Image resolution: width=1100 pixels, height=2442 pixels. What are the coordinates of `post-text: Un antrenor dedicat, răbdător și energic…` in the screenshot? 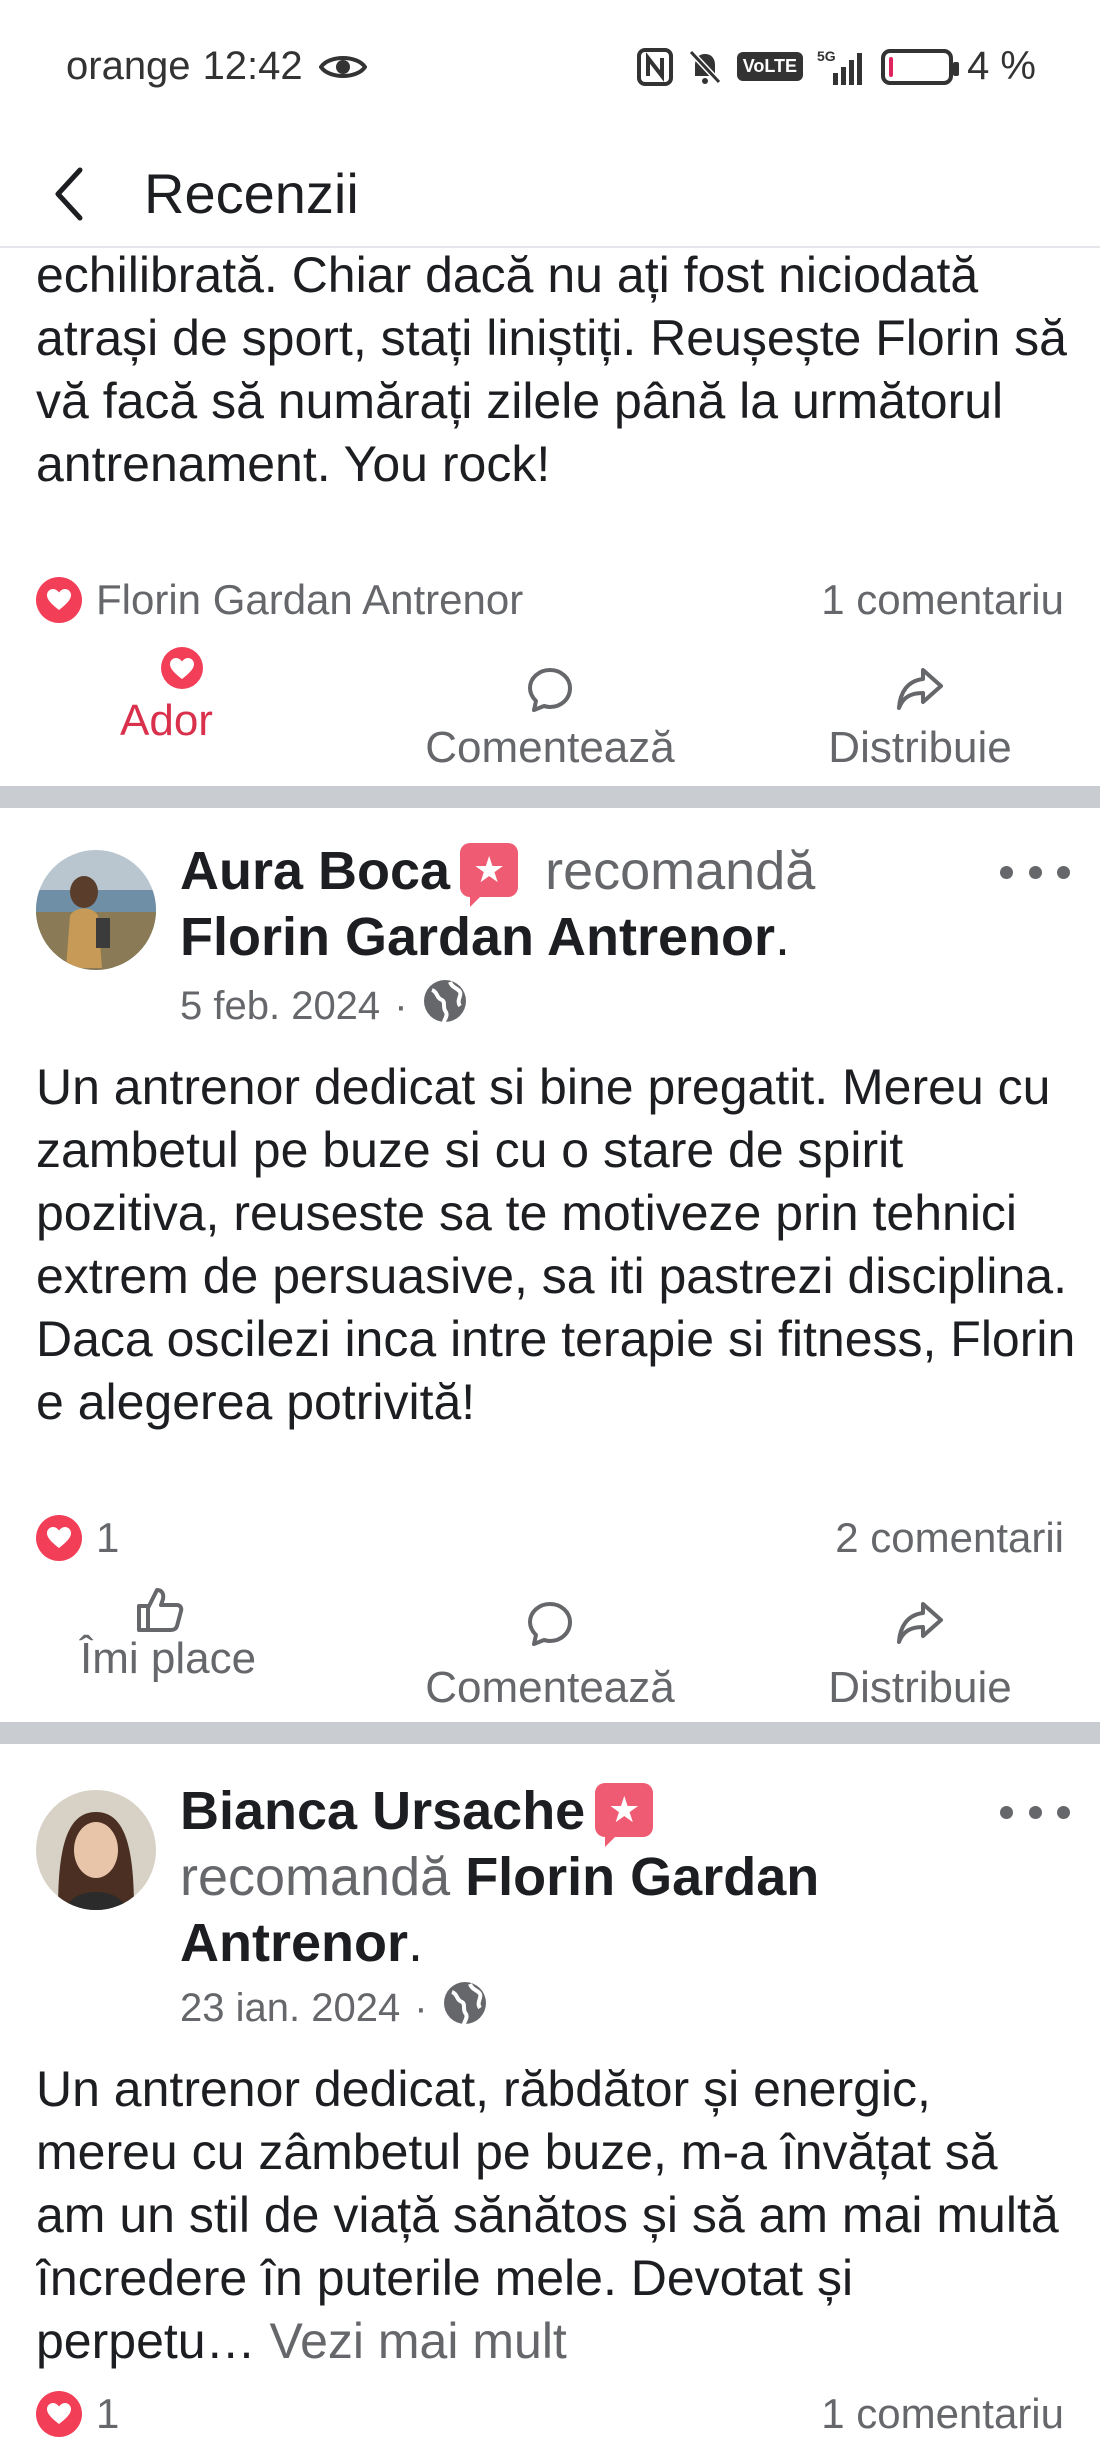 It's located at (556, 2218).